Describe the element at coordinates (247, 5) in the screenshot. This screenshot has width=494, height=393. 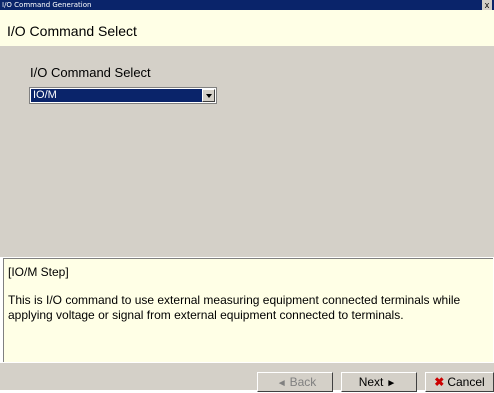
I see `window-titlebar: I/O Command Generation x` at that location.